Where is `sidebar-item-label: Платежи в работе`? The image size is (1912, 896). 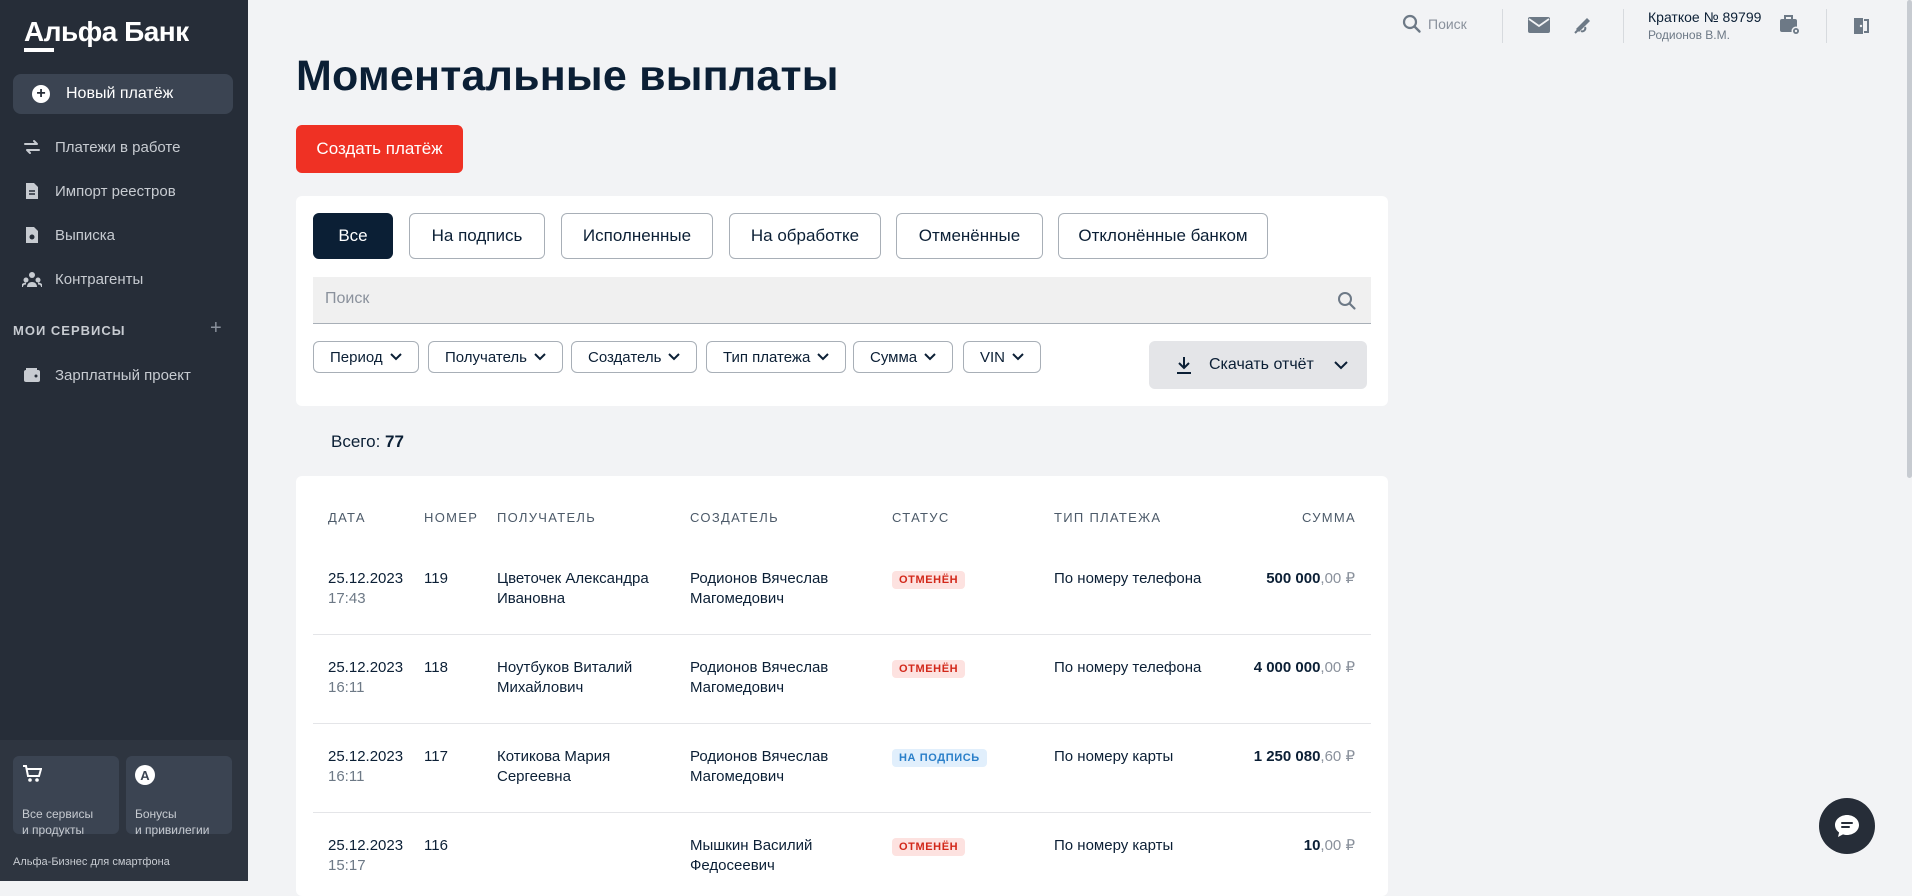 sidebar-item-label: Платежи в работе is located at coordinates (118, 147).